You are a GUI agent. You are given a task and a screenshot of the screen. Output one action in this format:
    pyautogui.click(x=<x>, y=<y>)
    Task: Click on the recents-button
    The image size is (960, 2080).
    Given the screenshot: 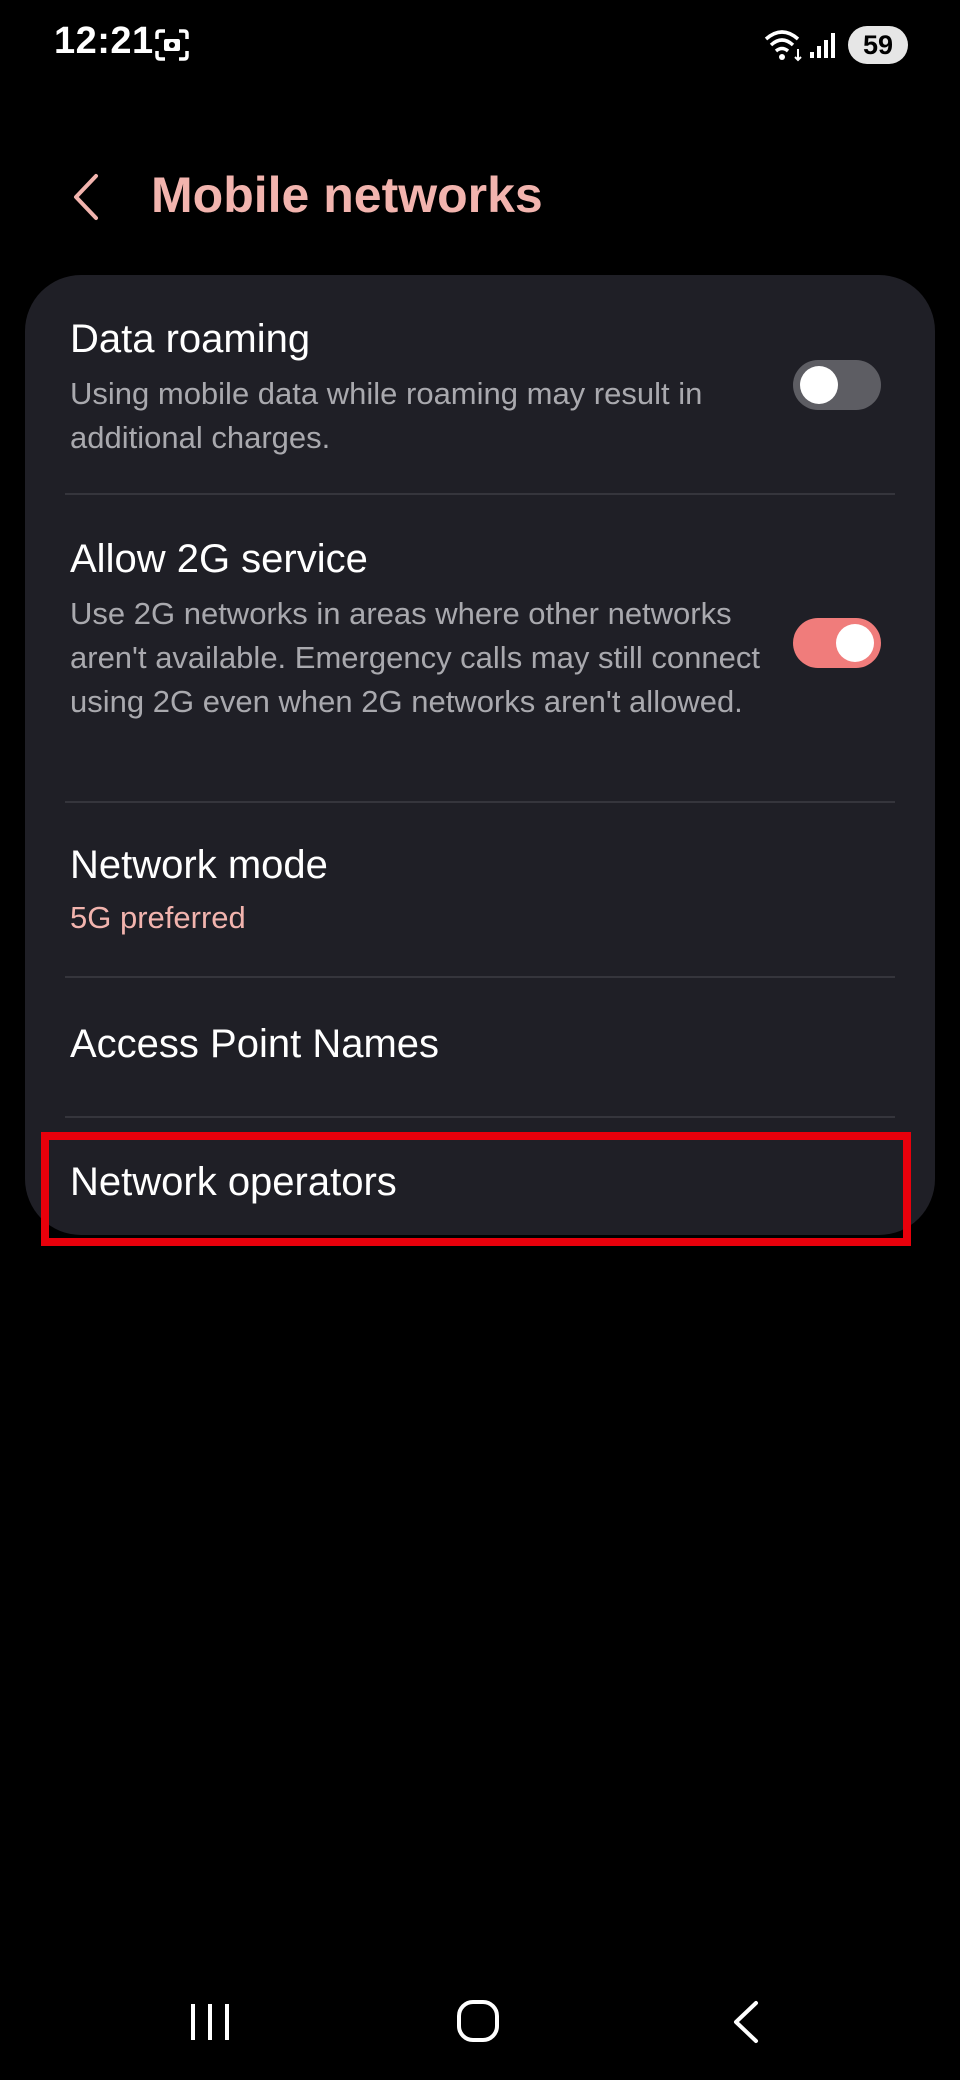 What is the action you would take?
    pyautogui.click(x=210, y=2022)
    